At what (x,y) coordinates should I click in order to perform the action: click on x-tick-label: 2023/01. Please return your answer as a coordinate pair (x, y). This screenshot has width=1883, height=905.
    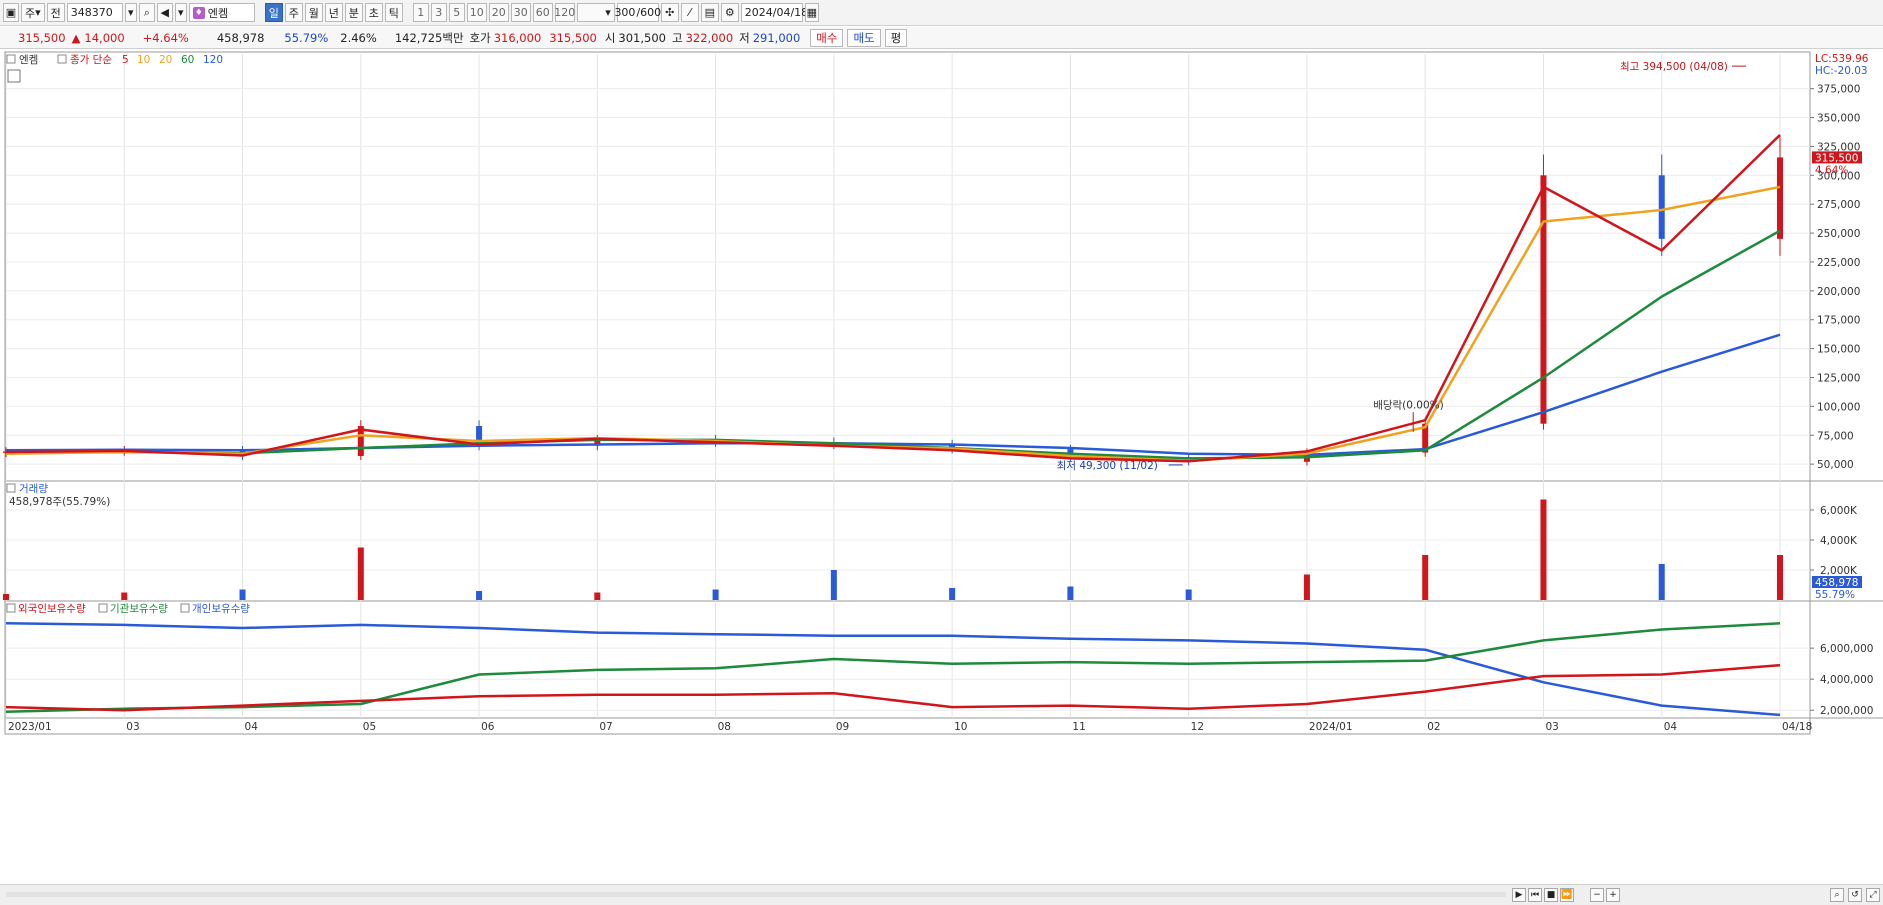
    Looking at the image, I should click on (30, 727).